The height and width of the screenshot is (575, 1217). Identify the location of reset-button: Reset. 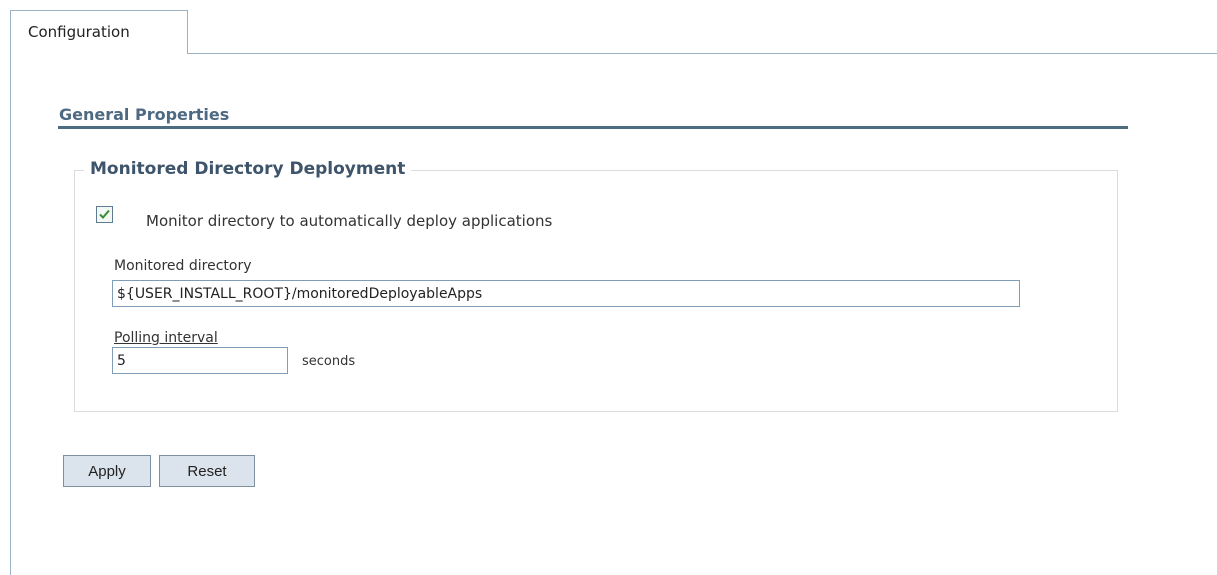
(207, 471).